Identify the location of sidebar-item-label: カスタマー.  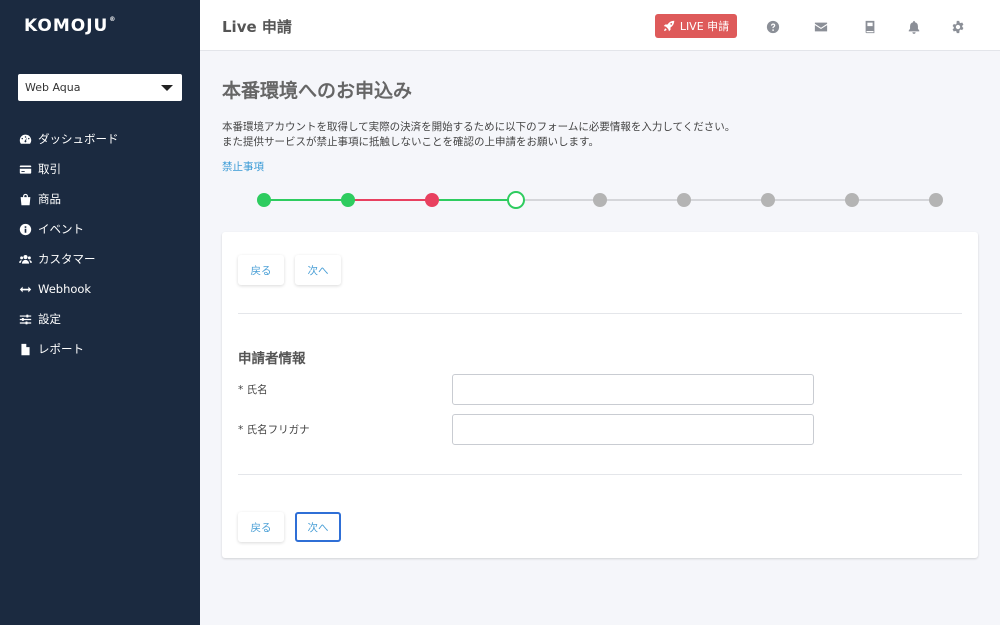
(67, 259).